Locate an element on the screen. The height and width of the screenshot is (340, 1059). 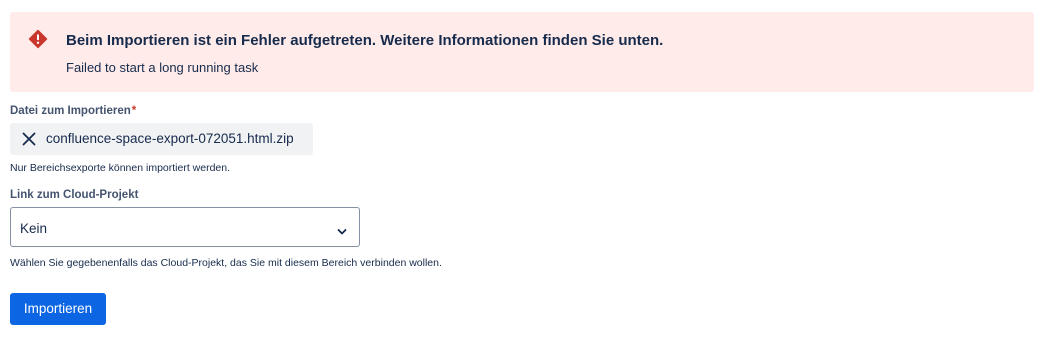
selected-file: confluence-space-export-072051.html.zip is located at coordinates (161, 139).